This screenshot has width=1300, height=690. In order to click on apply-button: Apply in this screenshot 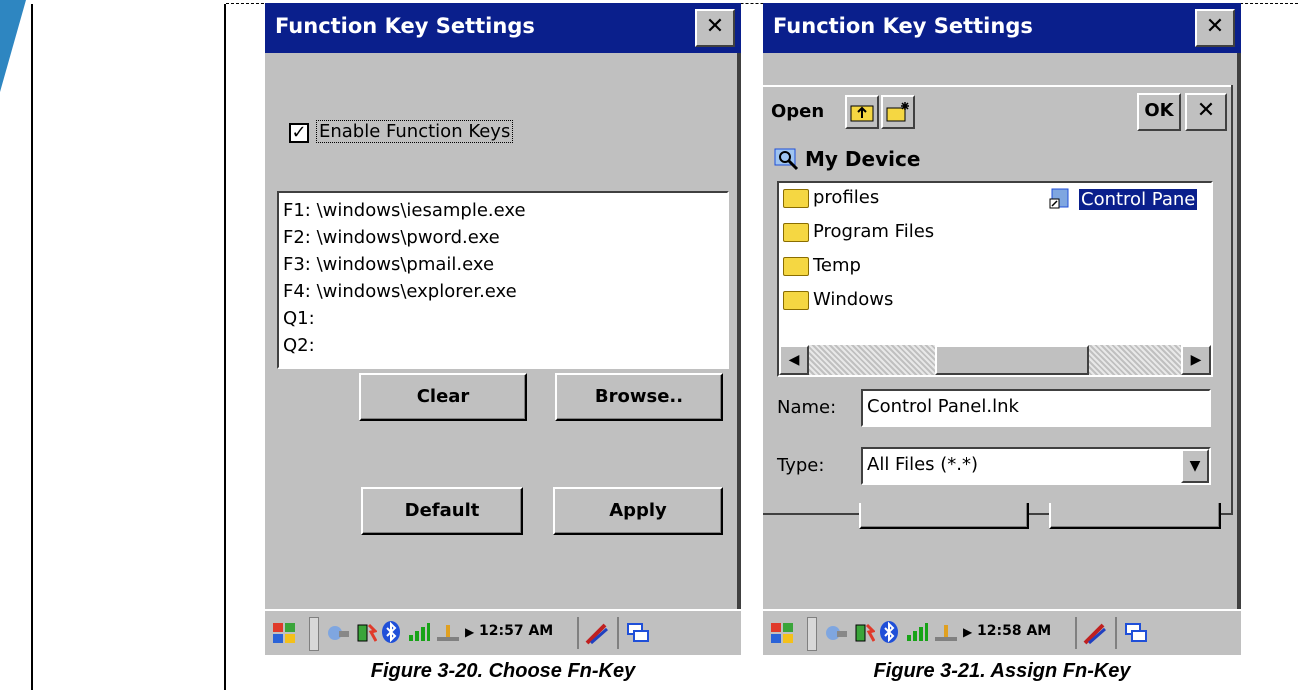, I will do `click(638, 511)`.